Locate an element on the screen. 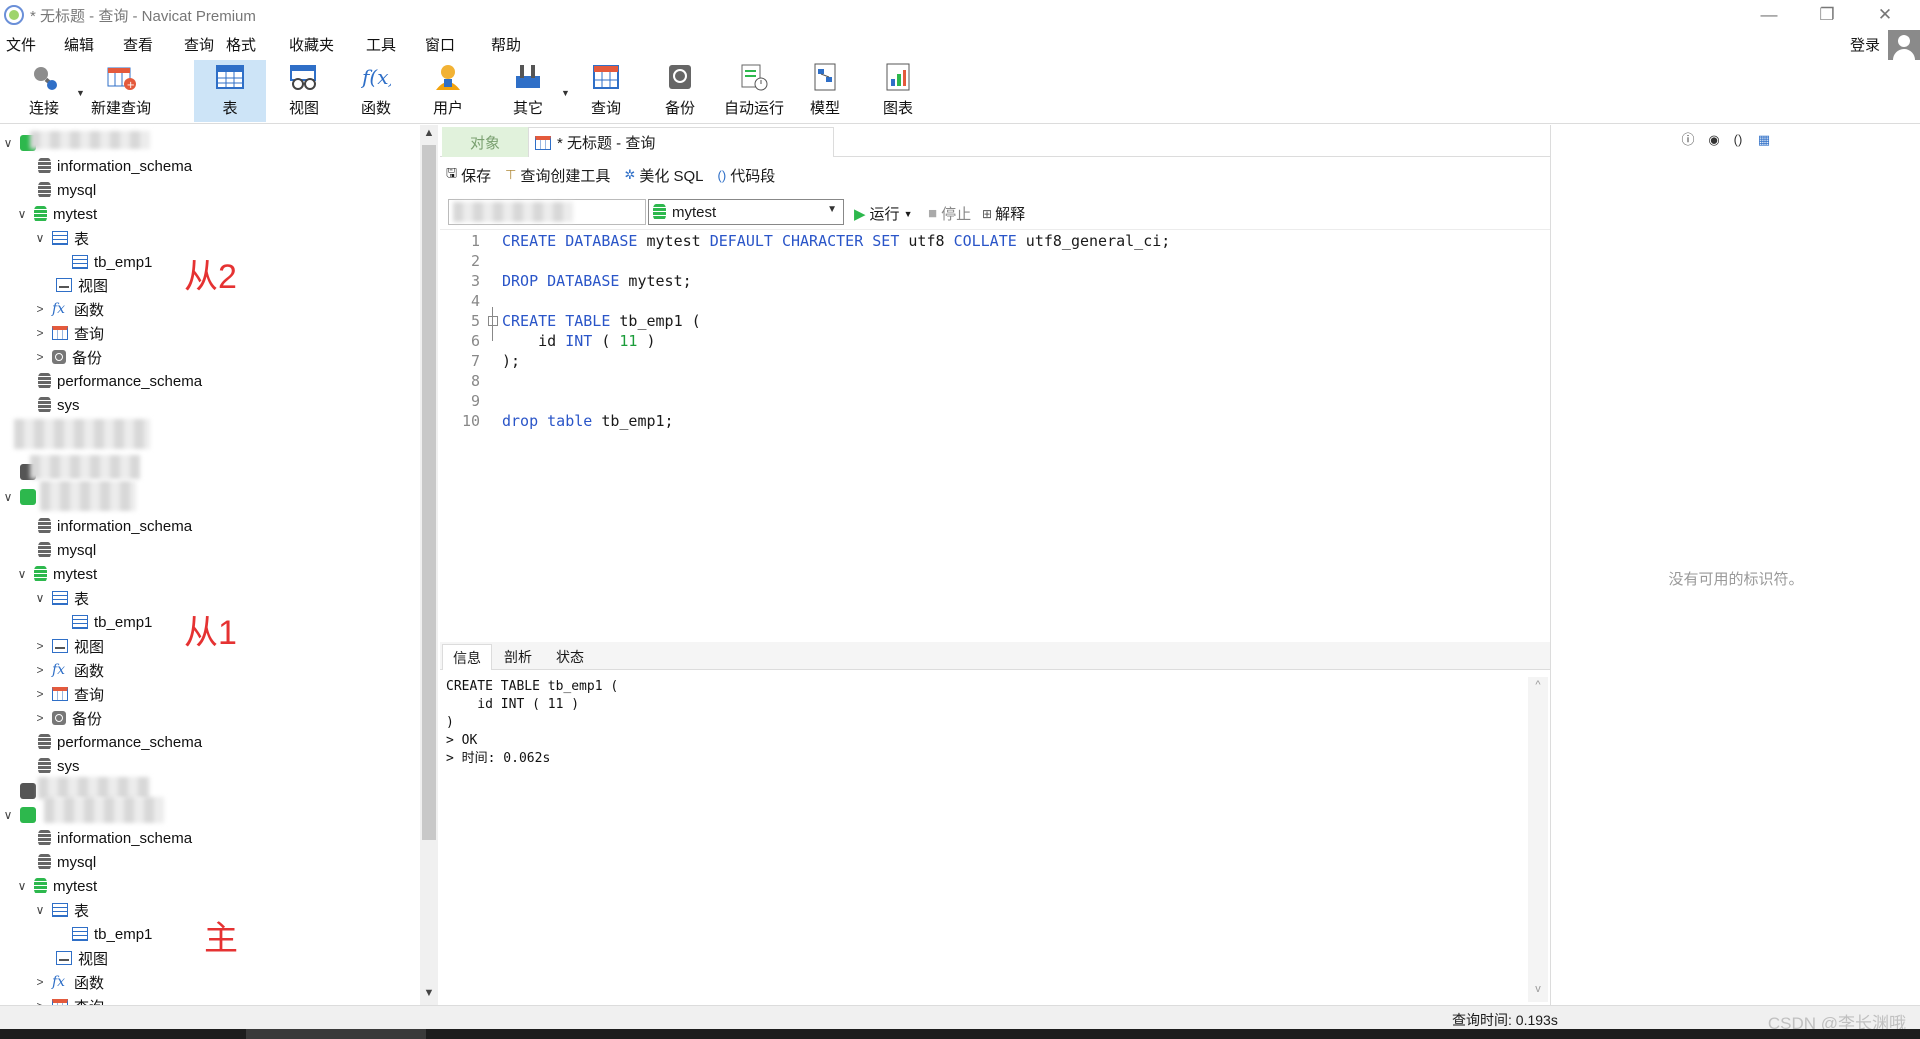 The image size is (1920, 1039). database-select: mytest ▼ is located at coordinates (746, 212).